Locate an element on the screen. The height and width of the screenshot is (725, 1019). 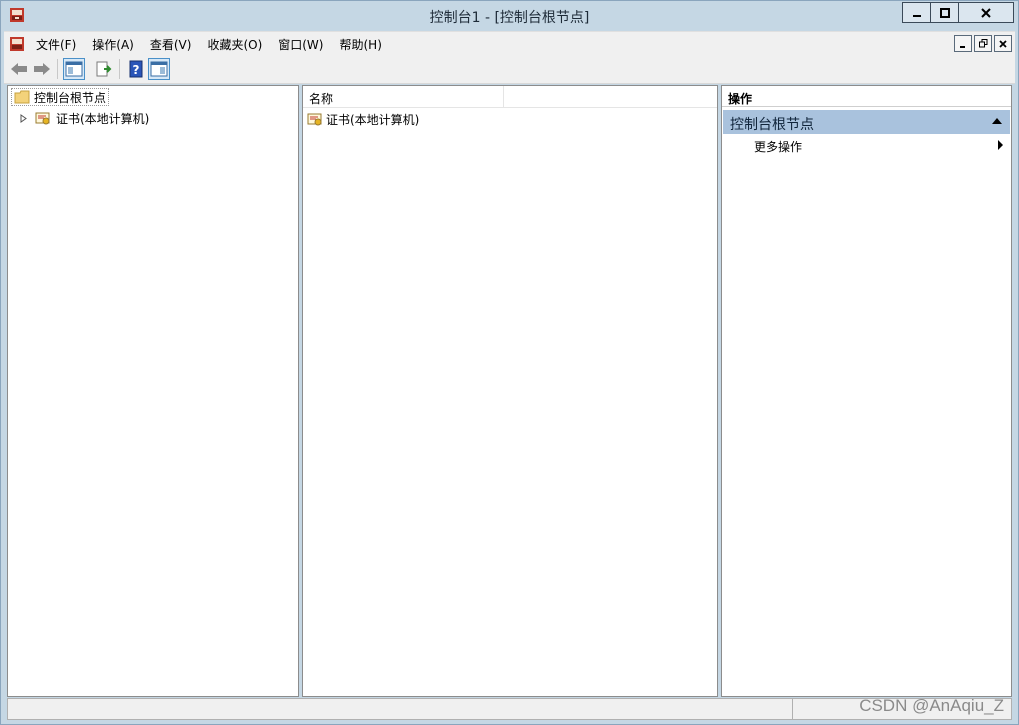
watermark-text: CSDN @AnAqiu_Z is located at coordinates (931, 705).